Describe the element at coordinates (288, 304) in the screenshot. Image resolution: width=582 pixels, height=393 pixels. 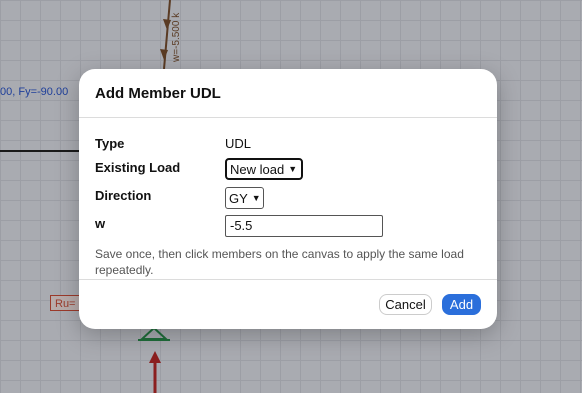
I see `dialog-footer: Cancel Add` at that location.